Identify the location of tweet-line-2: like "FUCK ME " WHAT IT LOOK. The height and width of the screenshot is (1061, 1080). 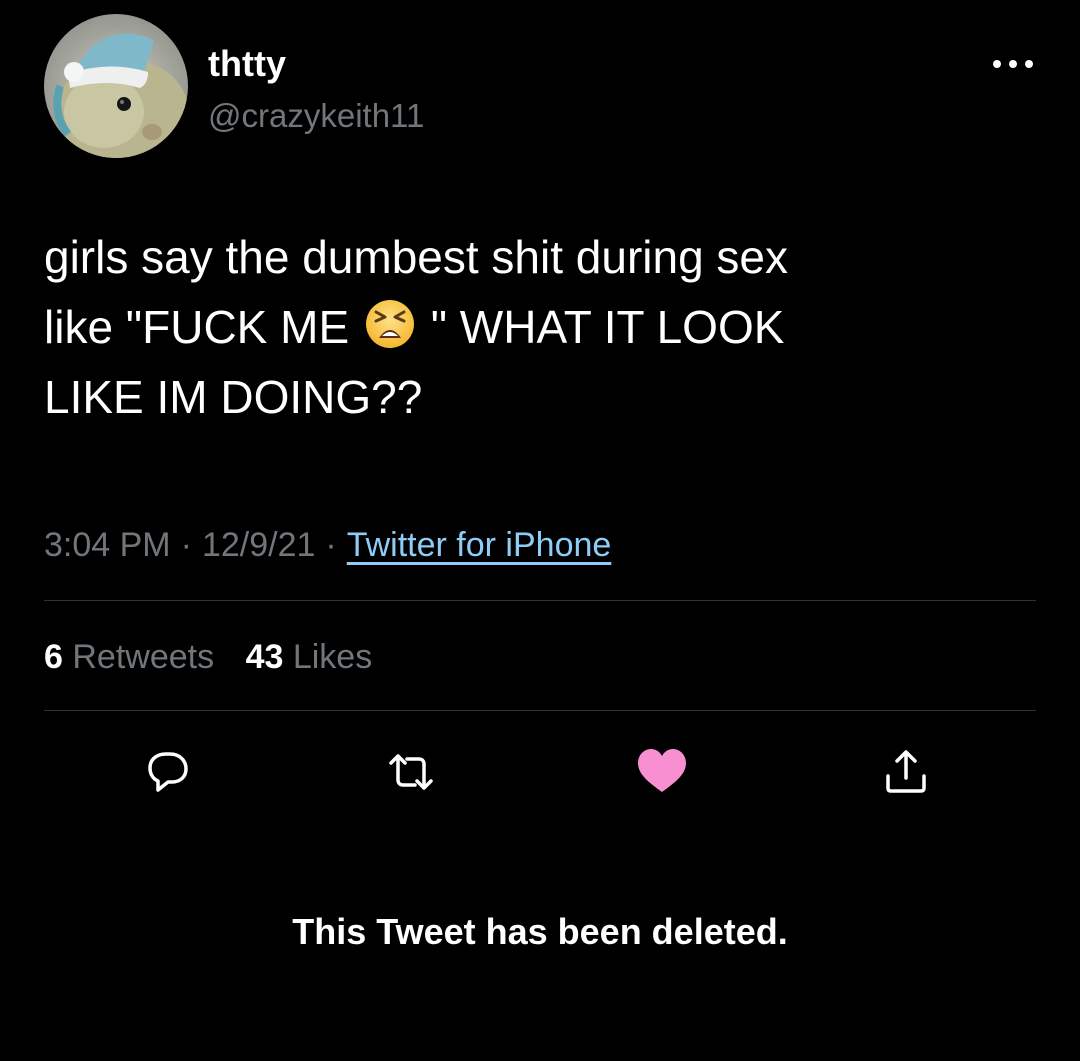
(544, 327).